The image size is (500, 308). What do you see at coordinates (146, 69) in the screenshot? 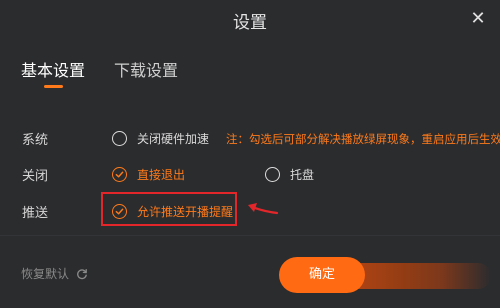
I see `tab-download-settings: 下载设置` at bounding box center [146, 69].